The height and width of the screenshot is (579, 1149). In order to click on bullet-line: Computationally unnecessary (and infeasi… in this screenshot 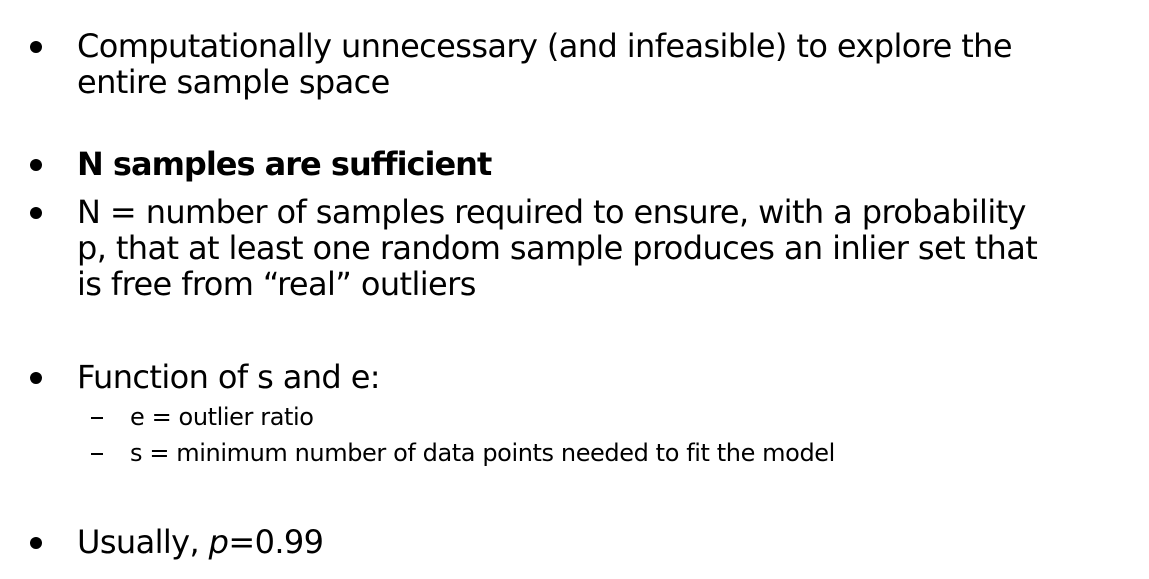, I will do `click(545, 46)`.